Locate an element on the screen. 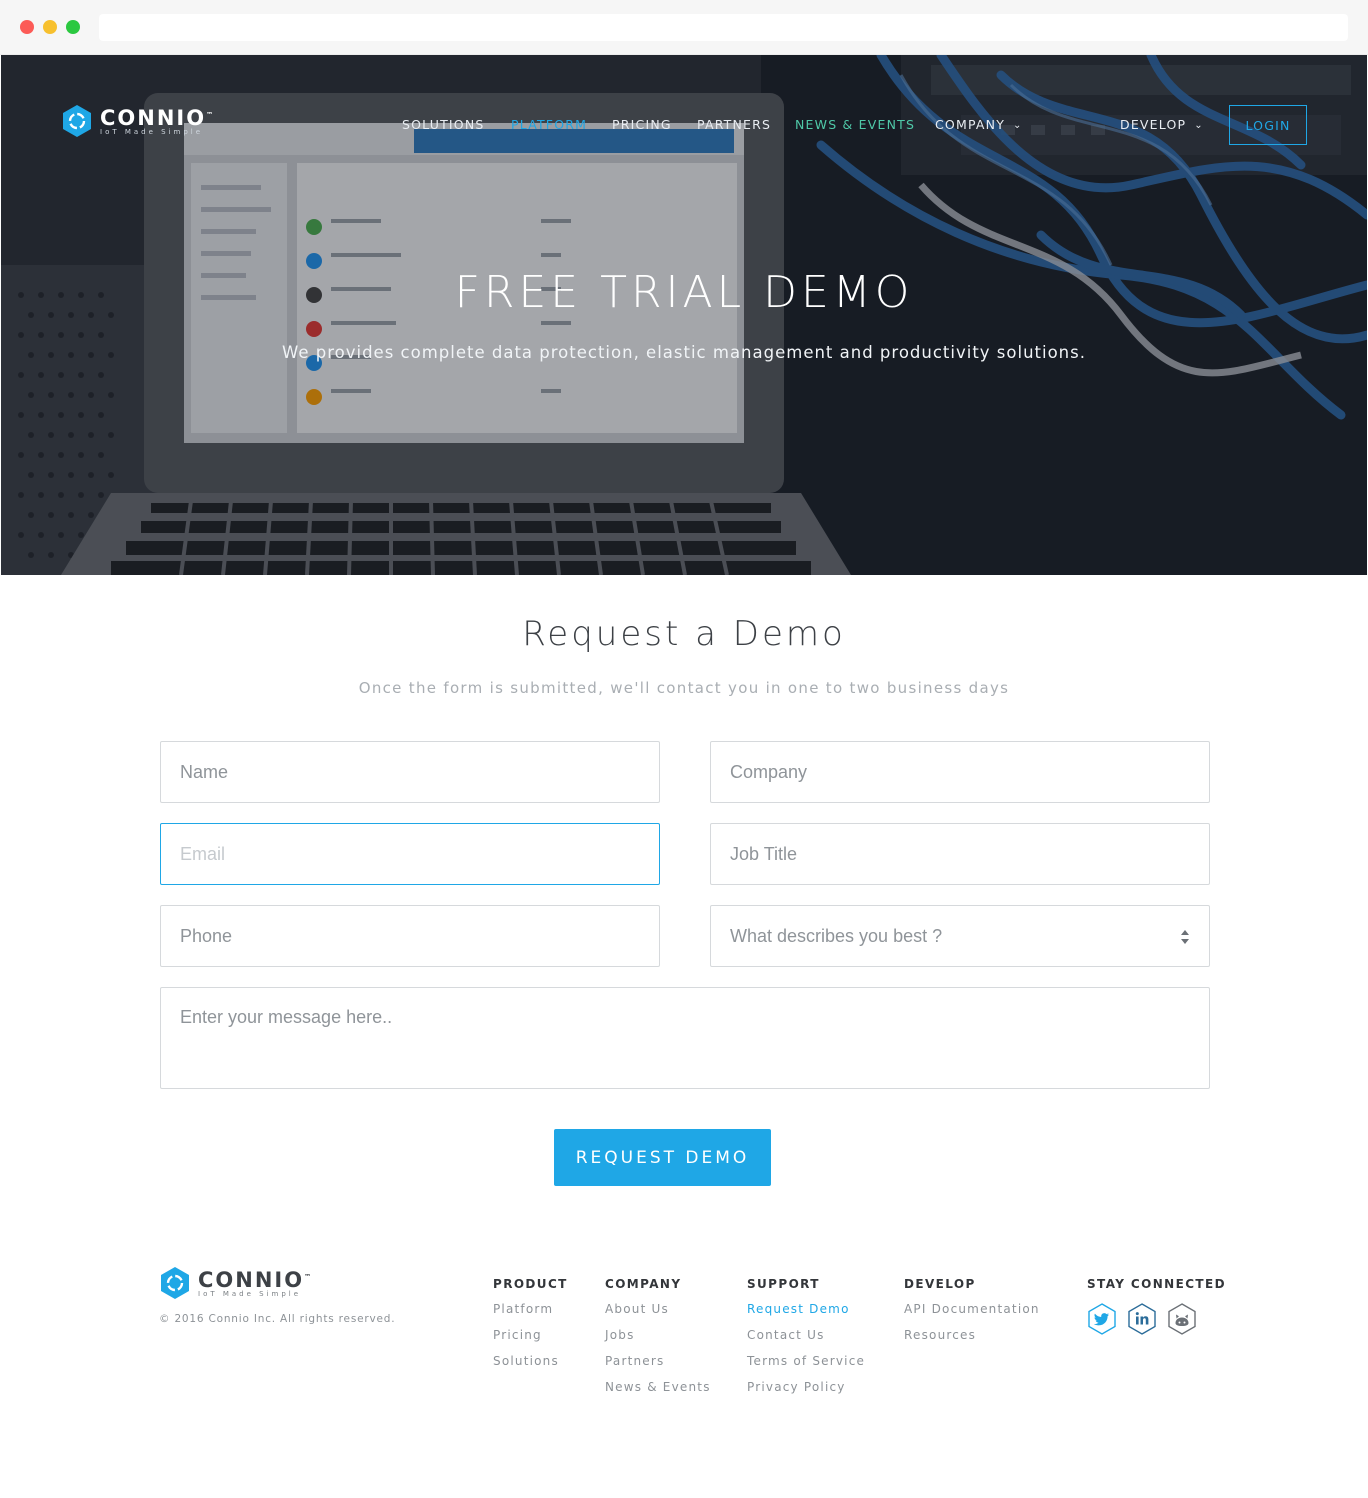 This screenshot has width=1368, height=1498. copyright-text: © 2016 Connio Inc. All rights reserved. is located at coordinates (277, 1319).